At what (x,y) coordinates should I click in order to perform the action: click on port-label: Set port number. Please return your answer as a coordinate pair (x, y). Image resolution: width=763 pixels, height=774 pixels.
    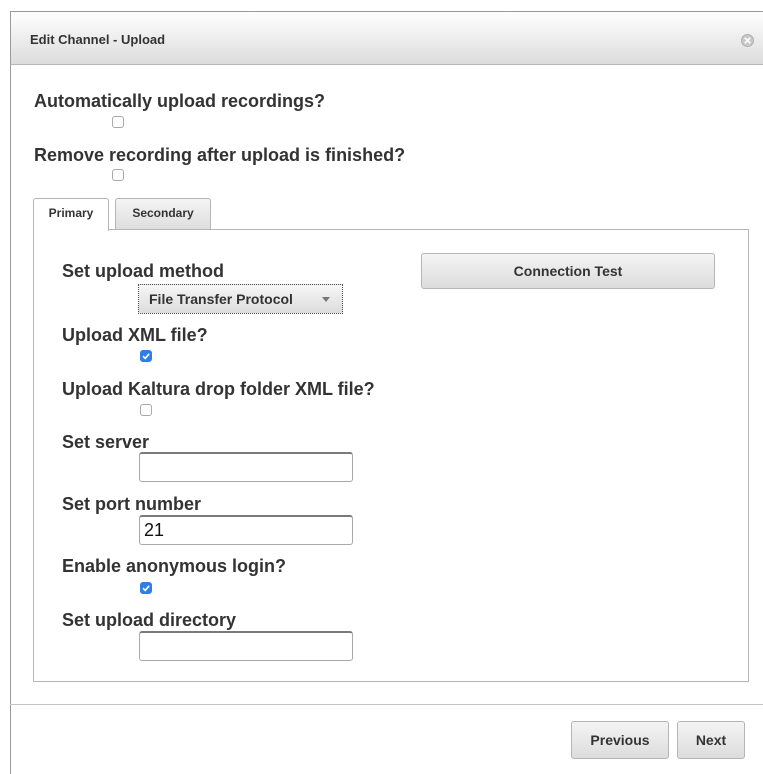
    Looking at the image, I should click on (132, 504).